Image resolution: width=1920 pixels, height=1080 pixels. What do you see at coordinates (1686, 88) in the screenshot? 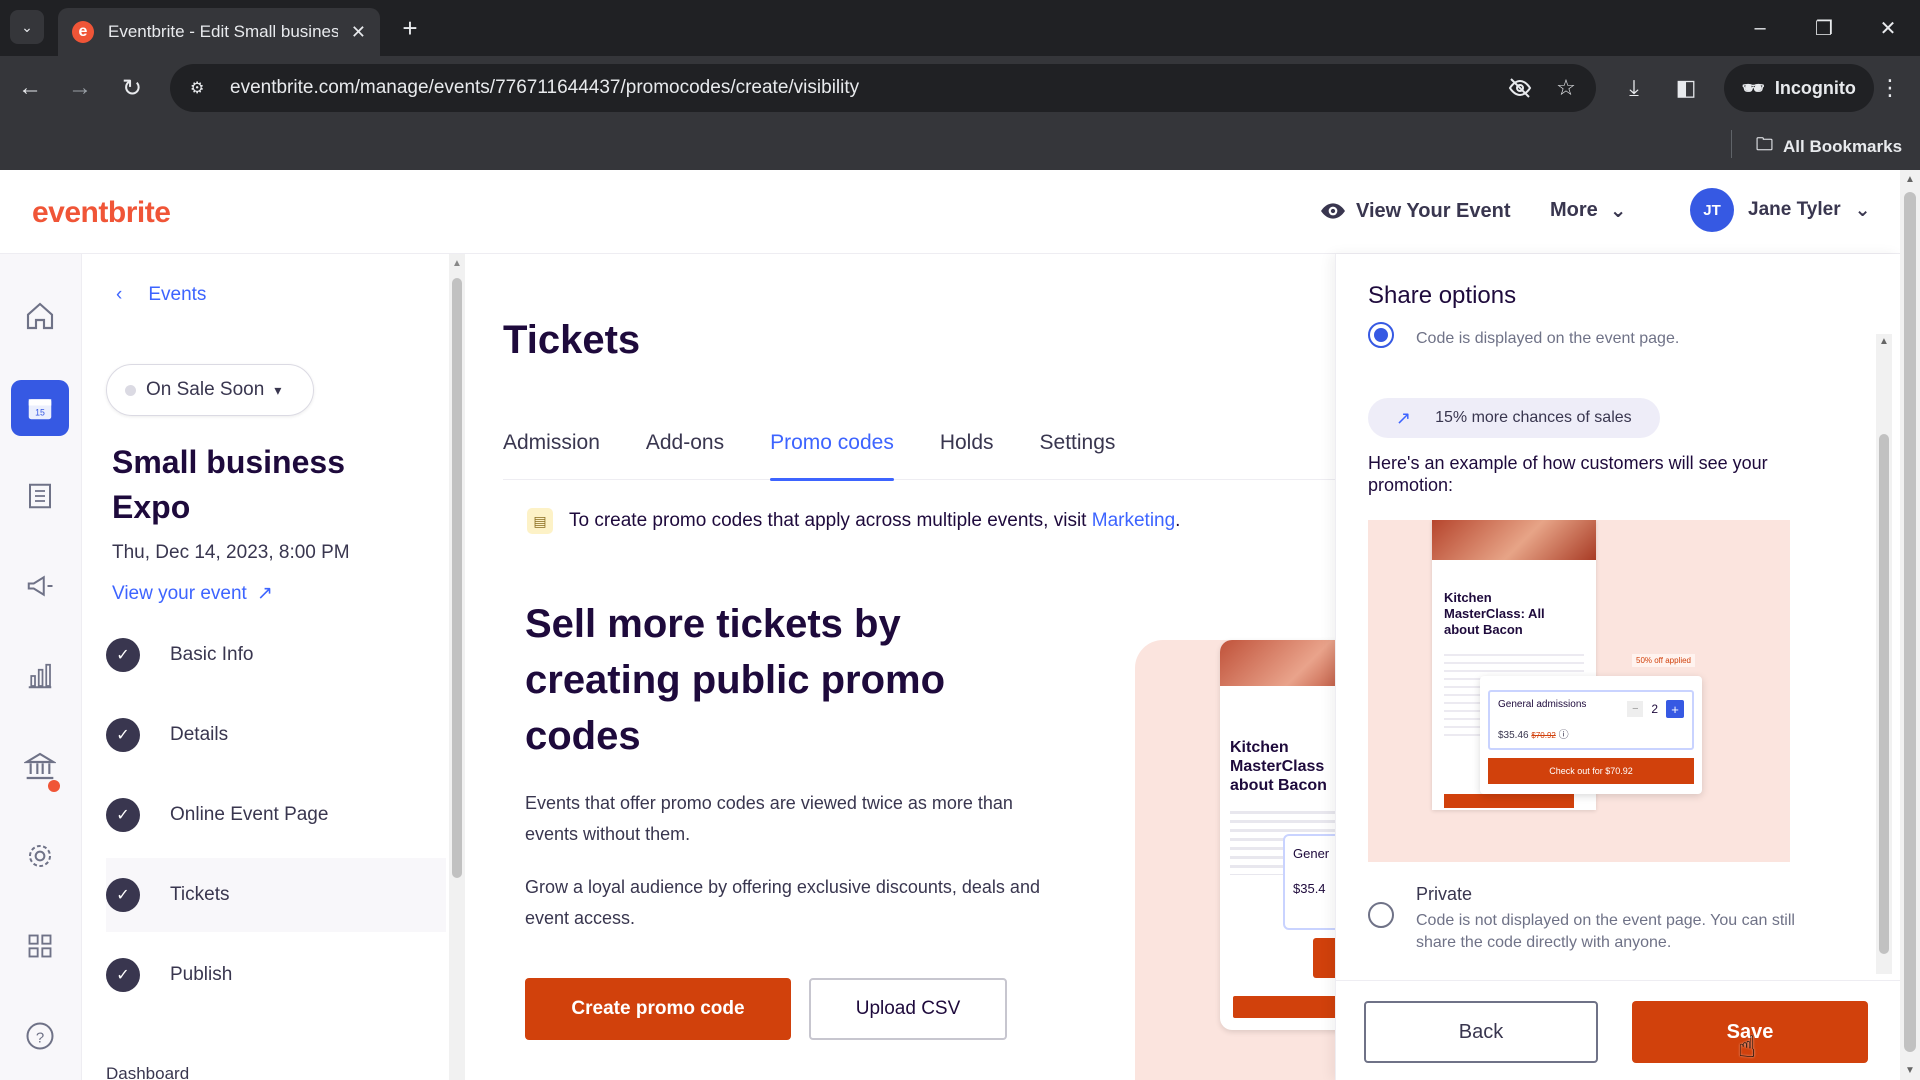
I see `side-panel-icon: ◧` at bounding box center [1686, 88].